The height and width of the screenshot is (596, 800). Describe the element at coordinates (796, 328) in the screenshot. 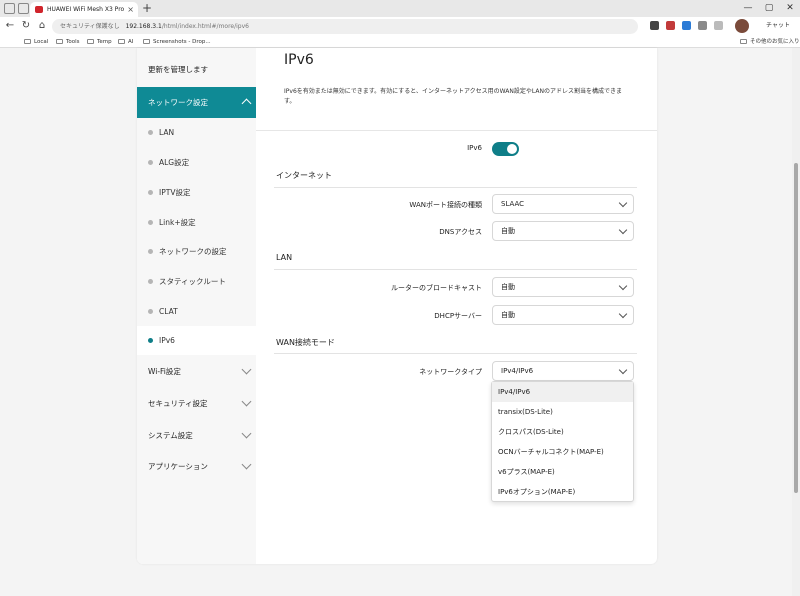

I see `scrollbar-thumb` at that location.